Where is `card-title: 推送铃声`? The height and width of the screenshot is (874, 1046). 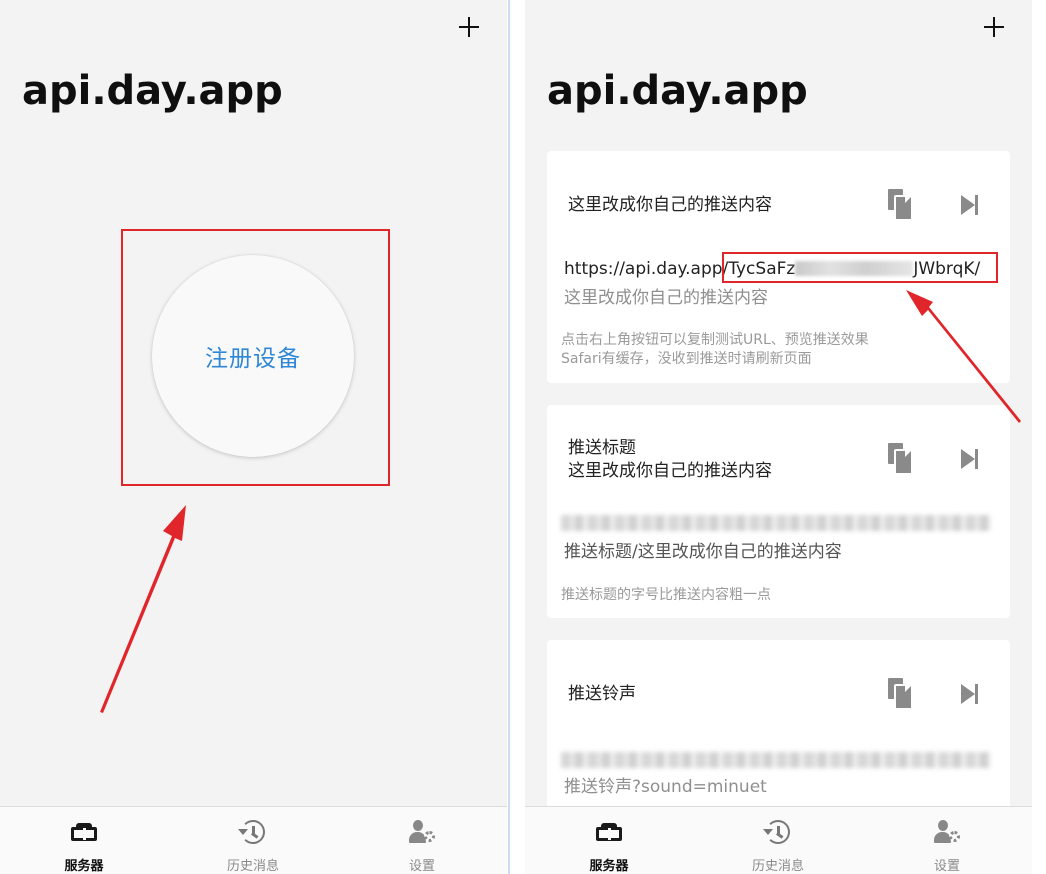
card-title: 推送铃声 is located at coordinates (602, 694).